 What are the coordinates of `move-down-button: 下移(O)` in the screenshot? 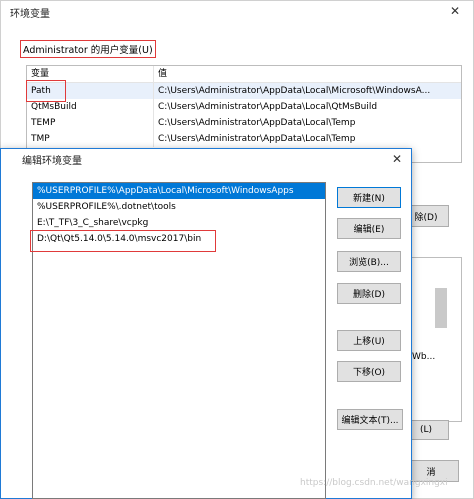 It's located at (369, 371).